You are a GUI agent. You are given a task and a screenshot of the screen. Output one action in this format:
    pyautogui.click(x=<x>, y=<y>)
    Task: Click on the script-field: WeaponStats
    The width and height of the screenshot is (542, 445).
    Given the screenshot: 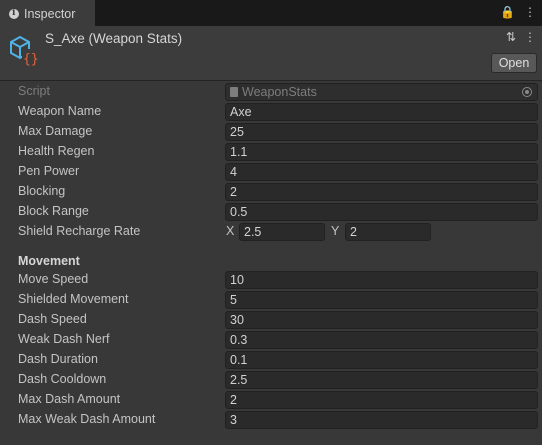 What is the action you would take?
    pyautogui.click(x=381, y=92)
    